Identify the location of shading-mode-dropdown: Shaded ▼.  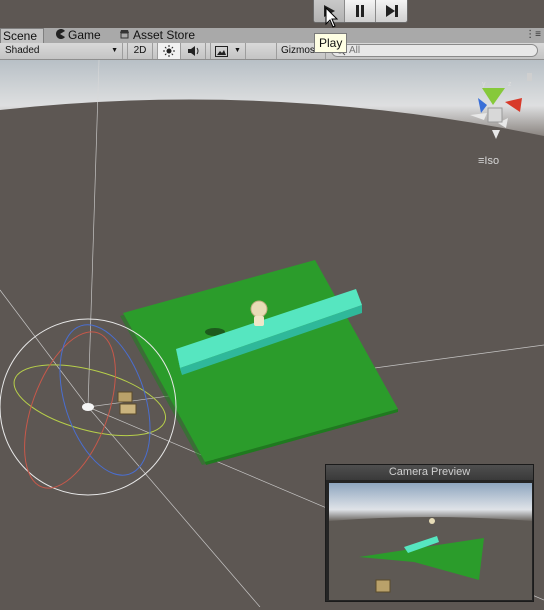
(61, 51).